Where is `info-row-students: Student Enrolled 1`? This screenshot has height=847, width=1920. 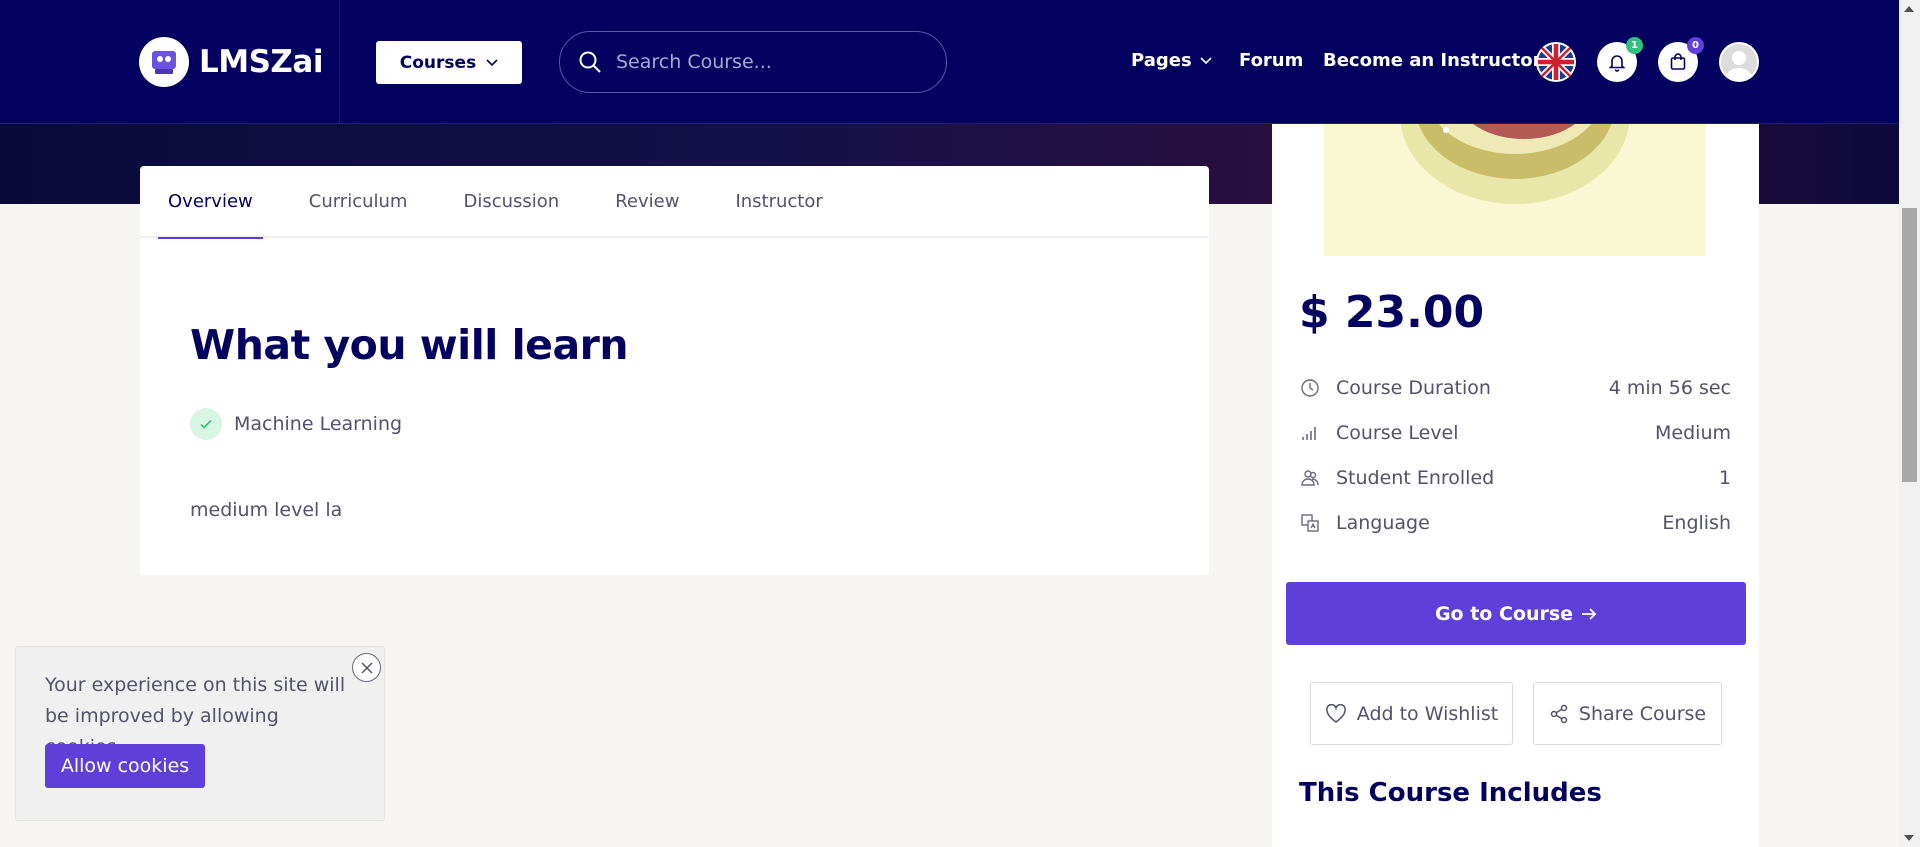
info-row-students: Student Enrolled 1 is located at coordinates (1515, 477).